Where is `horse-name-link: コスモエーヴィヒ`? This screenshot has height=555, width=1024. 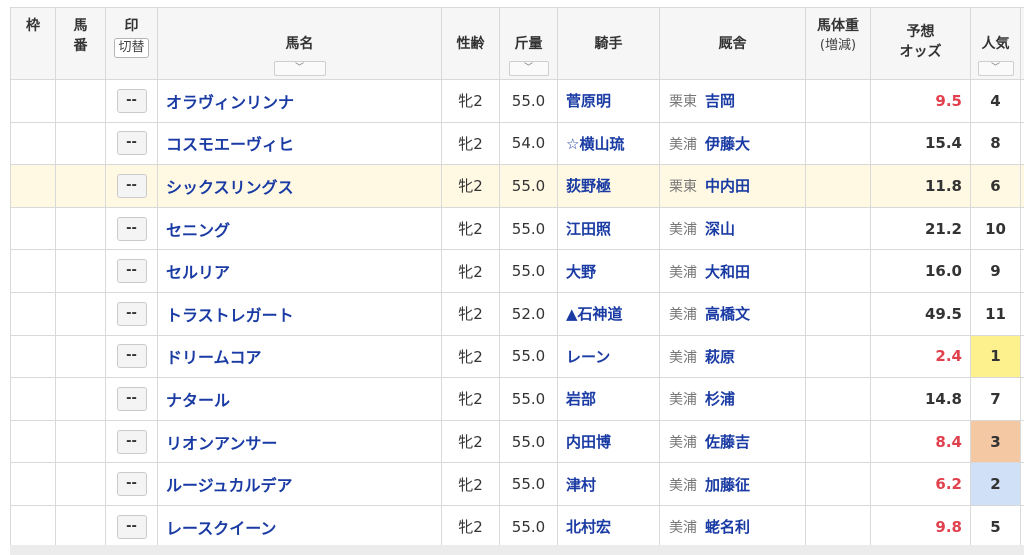 horse-name-link: コスモエーヴィヒ is located at coordinates (230, 144).